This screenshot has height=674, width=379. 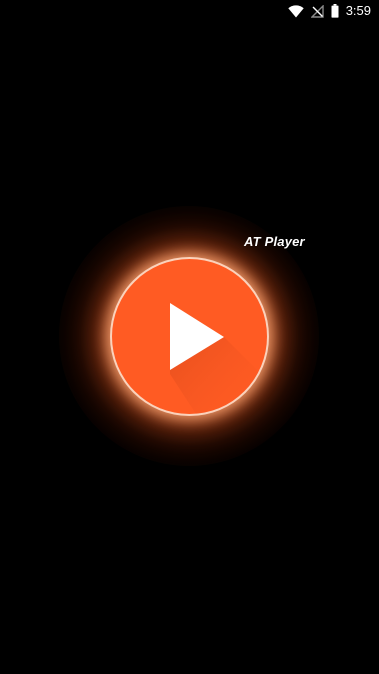 I want to click on battery-icon, so click(x=335, y=11).